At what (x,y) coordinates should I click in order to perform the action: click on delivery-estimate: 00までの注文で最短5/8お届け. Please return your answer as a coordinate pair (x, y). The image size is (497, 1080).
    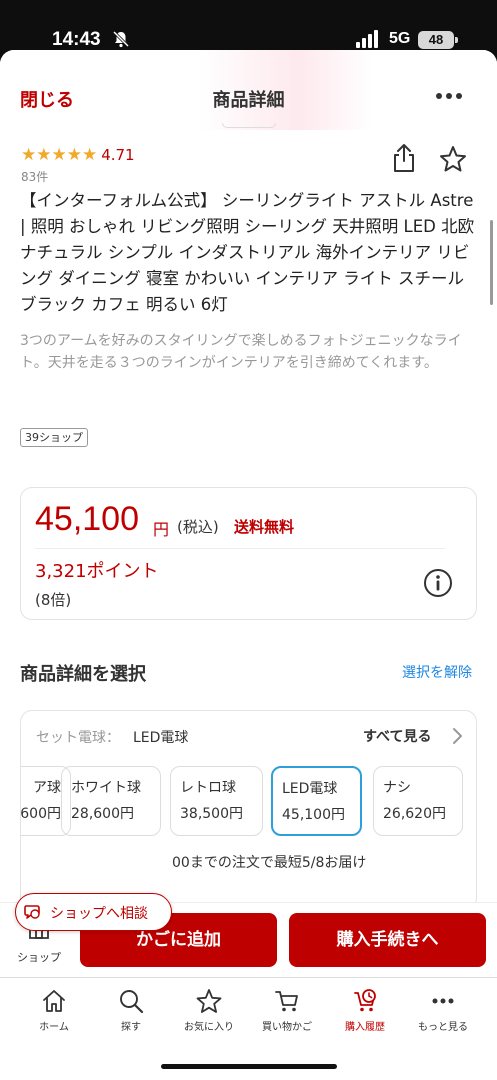
    Looking at the image, I should click on (269, 863).